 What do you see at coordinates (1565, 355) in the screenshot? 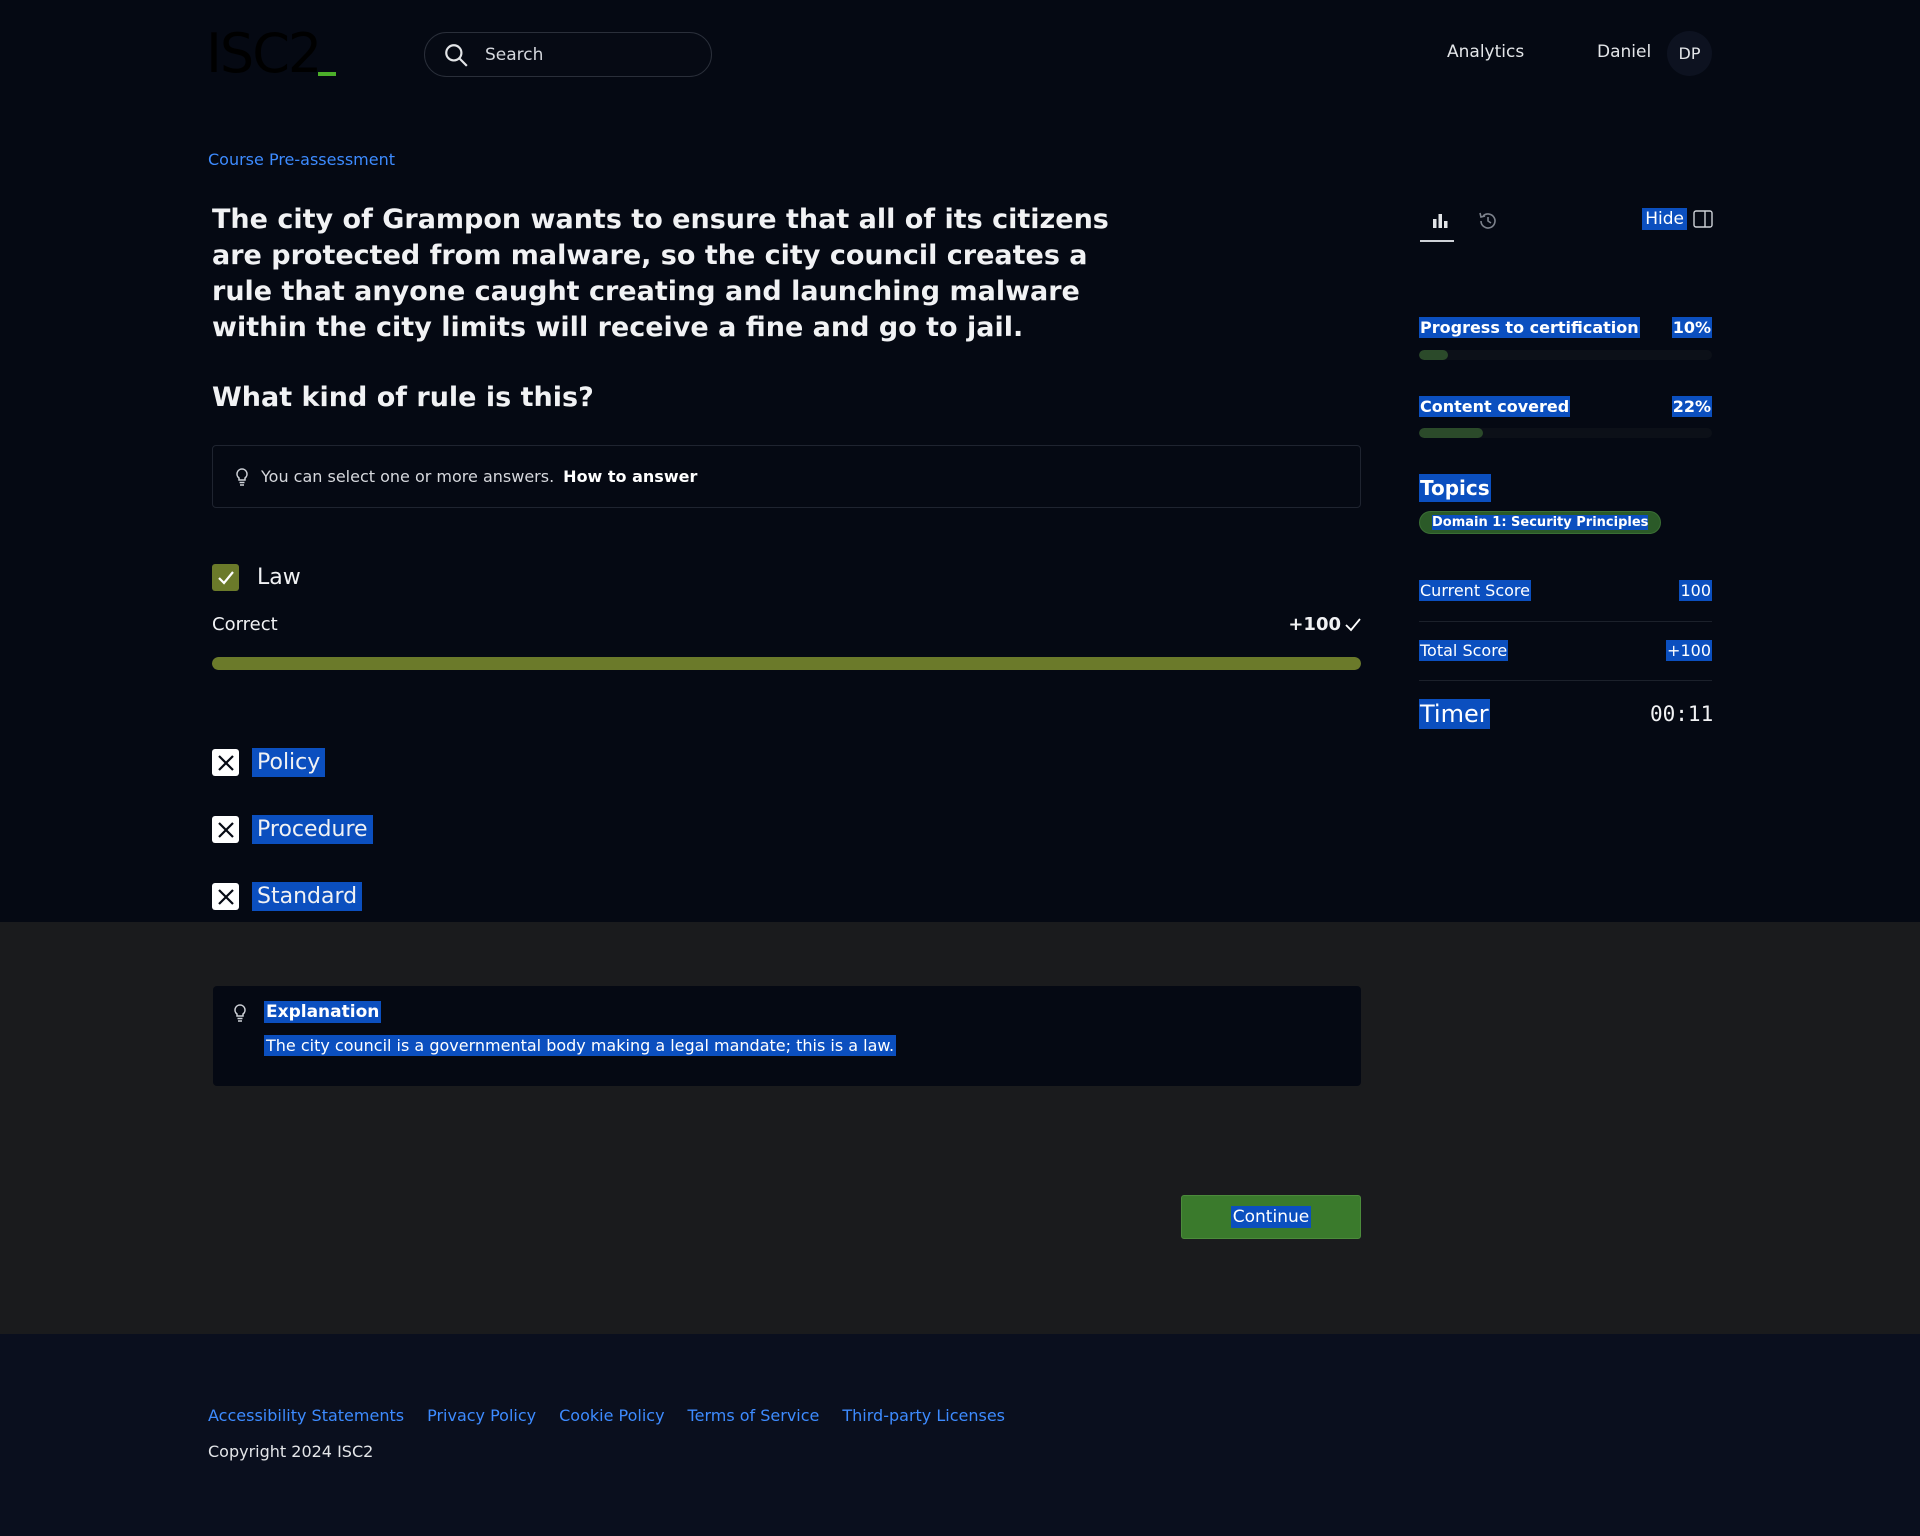
I see `progress-bar` at bounding box center [1565, 355].